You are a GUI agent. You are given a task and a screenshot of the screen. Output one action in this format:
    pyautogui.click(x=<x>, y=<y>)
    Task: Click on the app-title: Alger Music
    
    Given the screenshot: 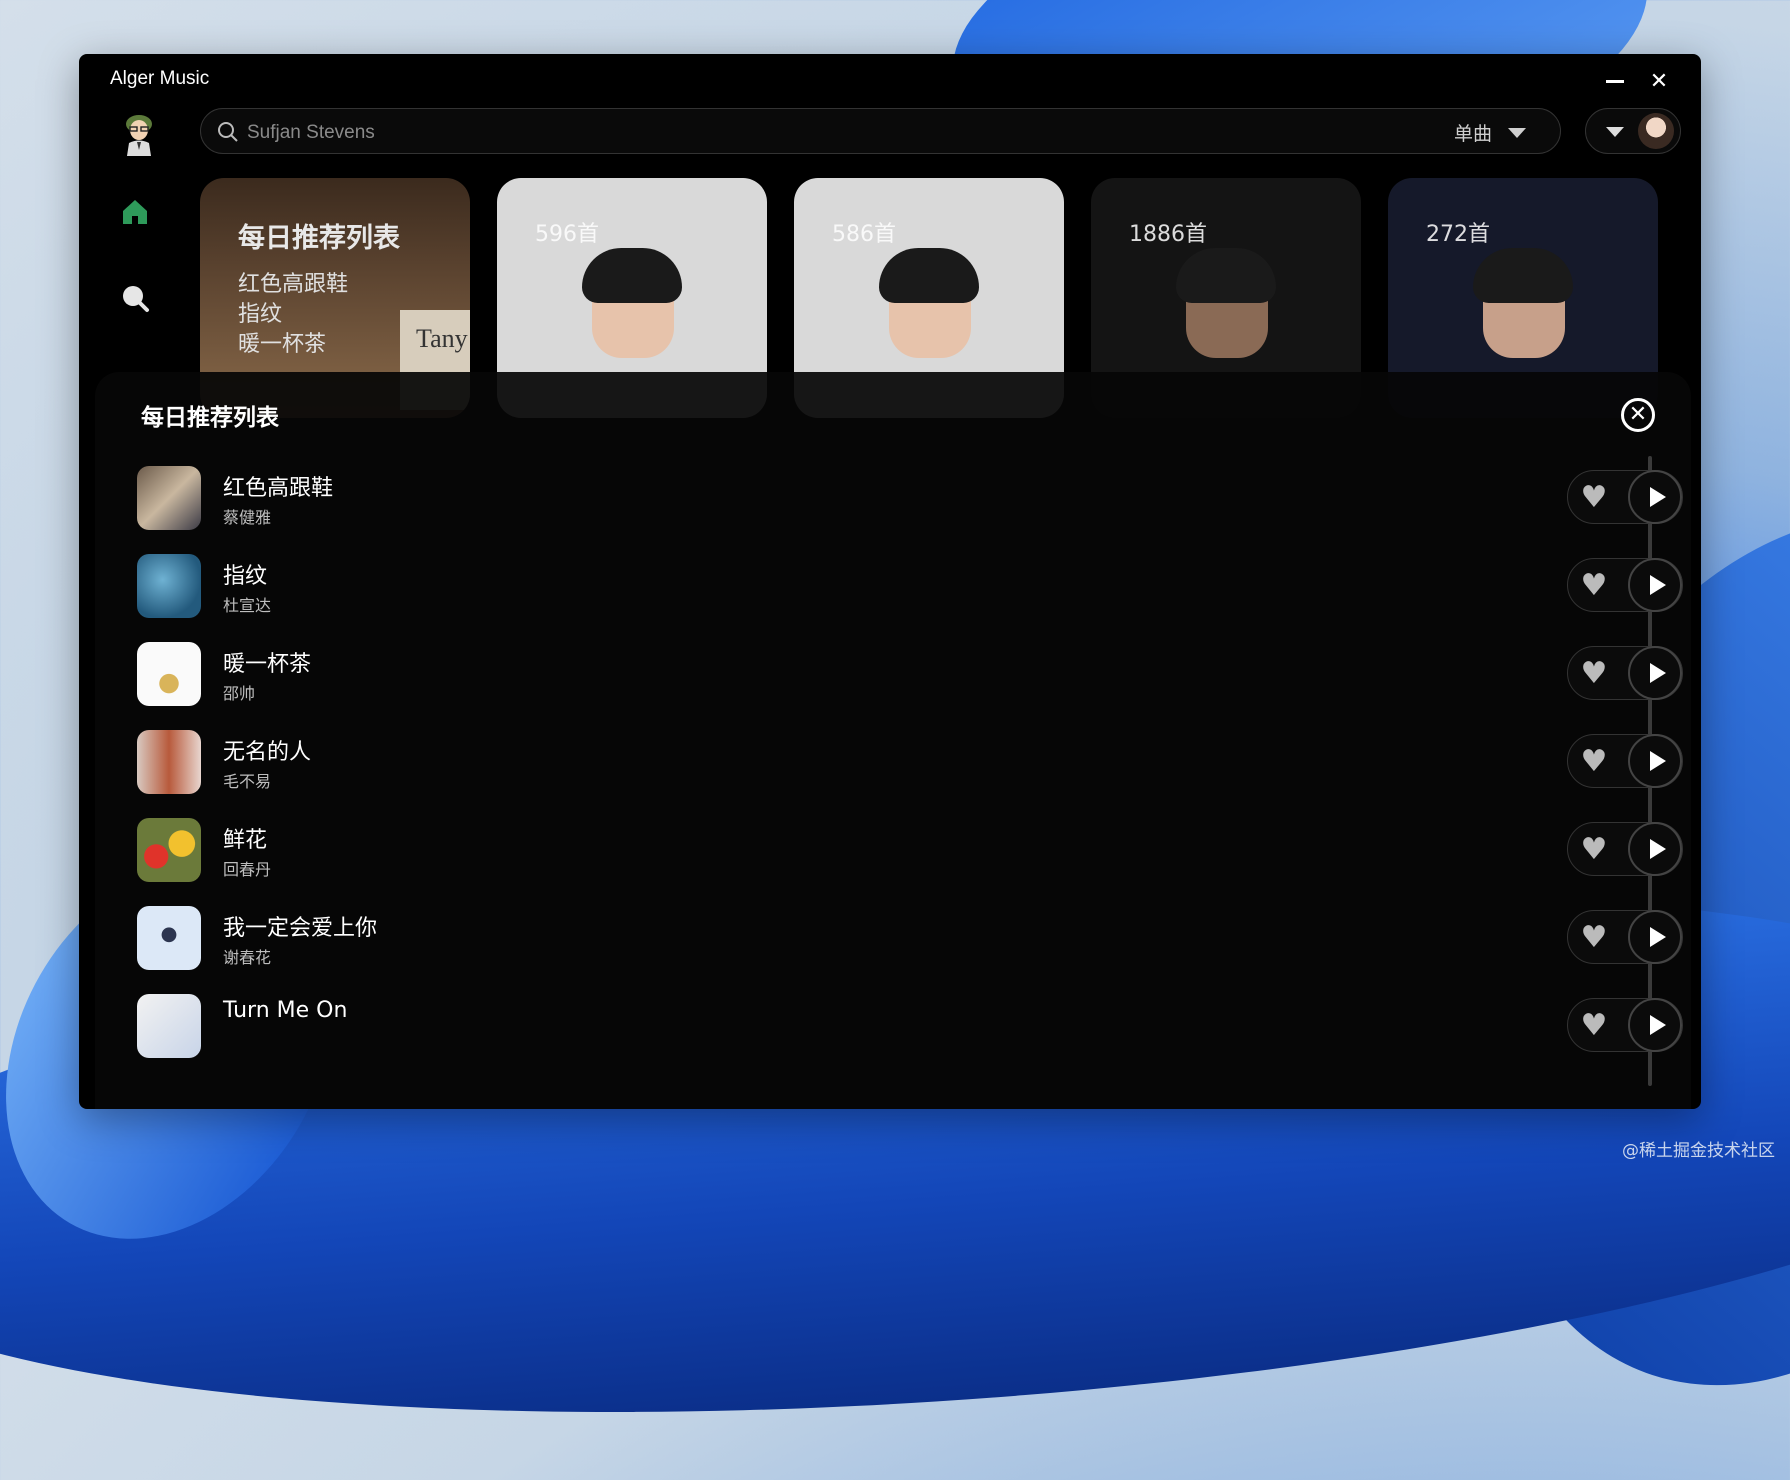 What is the action you would take?
    pyautogui.click(x=160, y=78)
    